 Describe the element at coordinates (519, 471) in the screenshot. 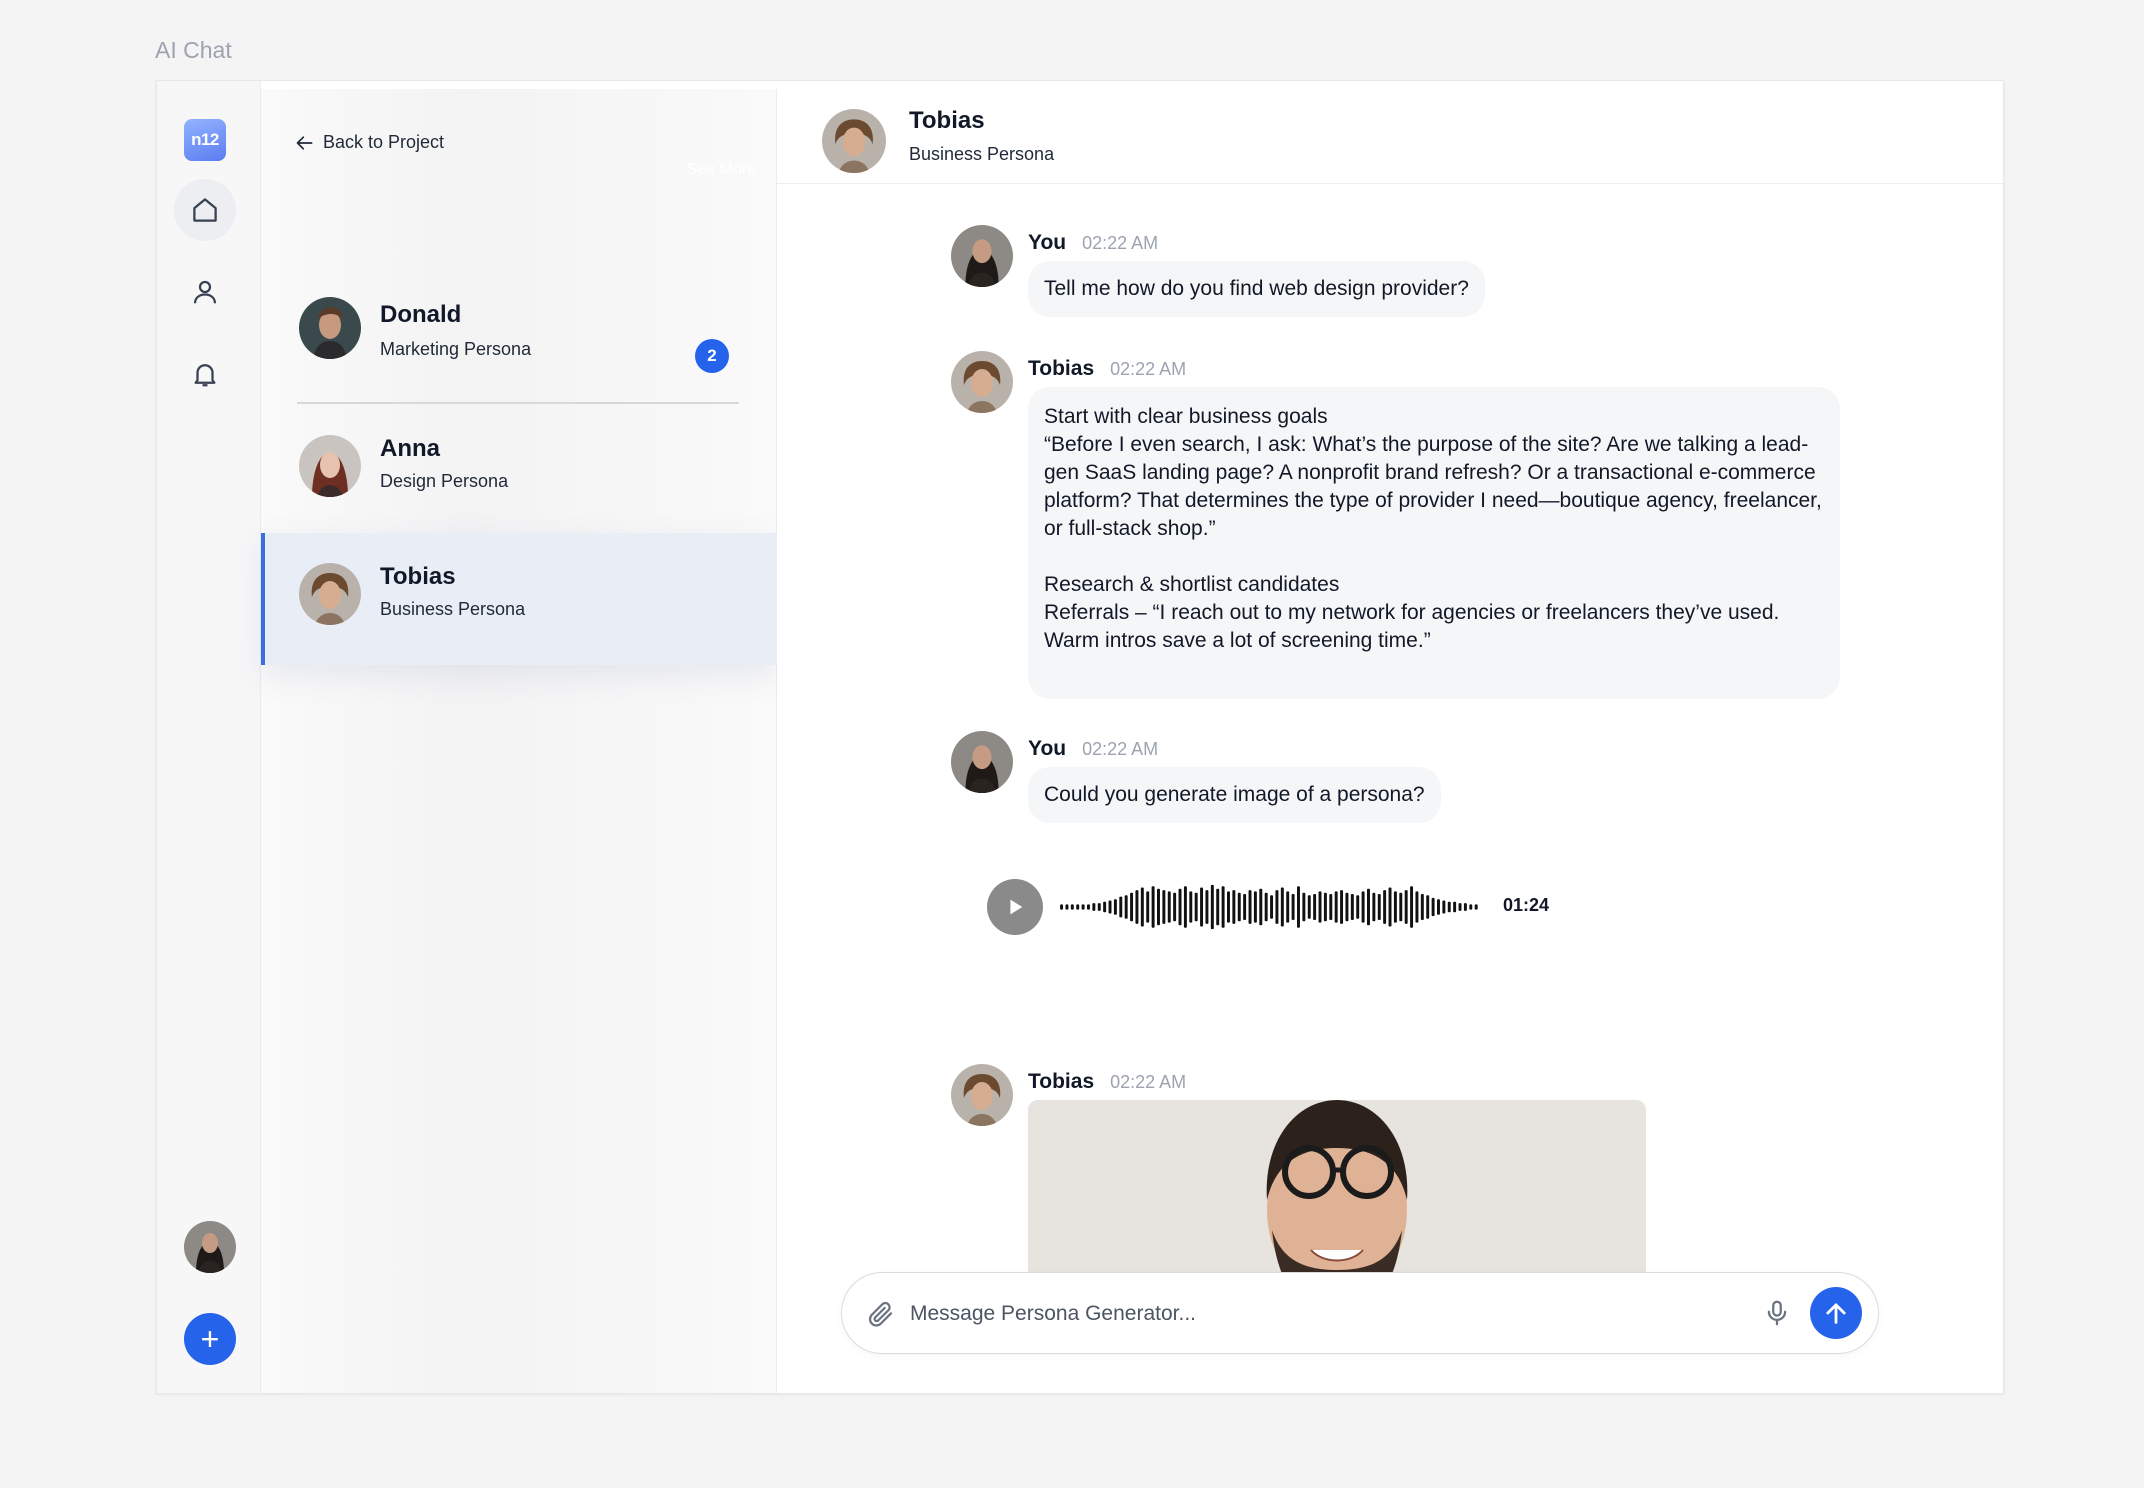

I see `conversation-item-anna: Anna Design Persona` at that location.